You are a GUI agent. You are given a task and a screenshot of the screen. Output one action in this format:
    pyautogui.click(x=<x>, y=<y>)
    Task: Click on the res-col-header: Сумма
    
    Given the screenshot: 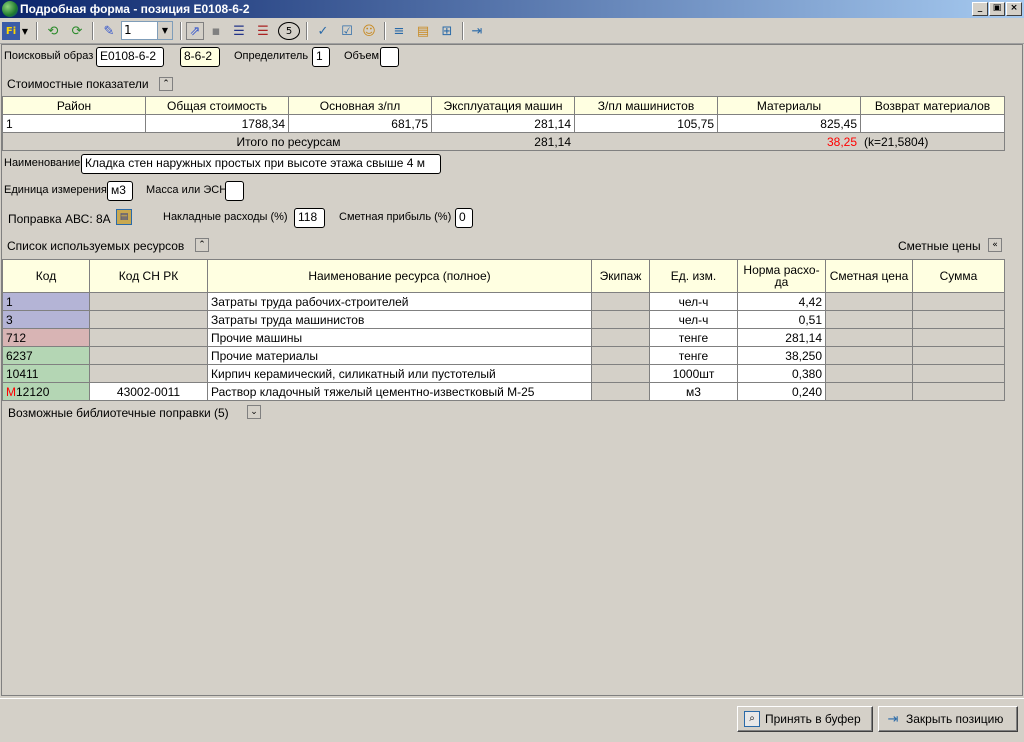 What is the action you would take?
    pyautogui.click(x=958, y=276)
    